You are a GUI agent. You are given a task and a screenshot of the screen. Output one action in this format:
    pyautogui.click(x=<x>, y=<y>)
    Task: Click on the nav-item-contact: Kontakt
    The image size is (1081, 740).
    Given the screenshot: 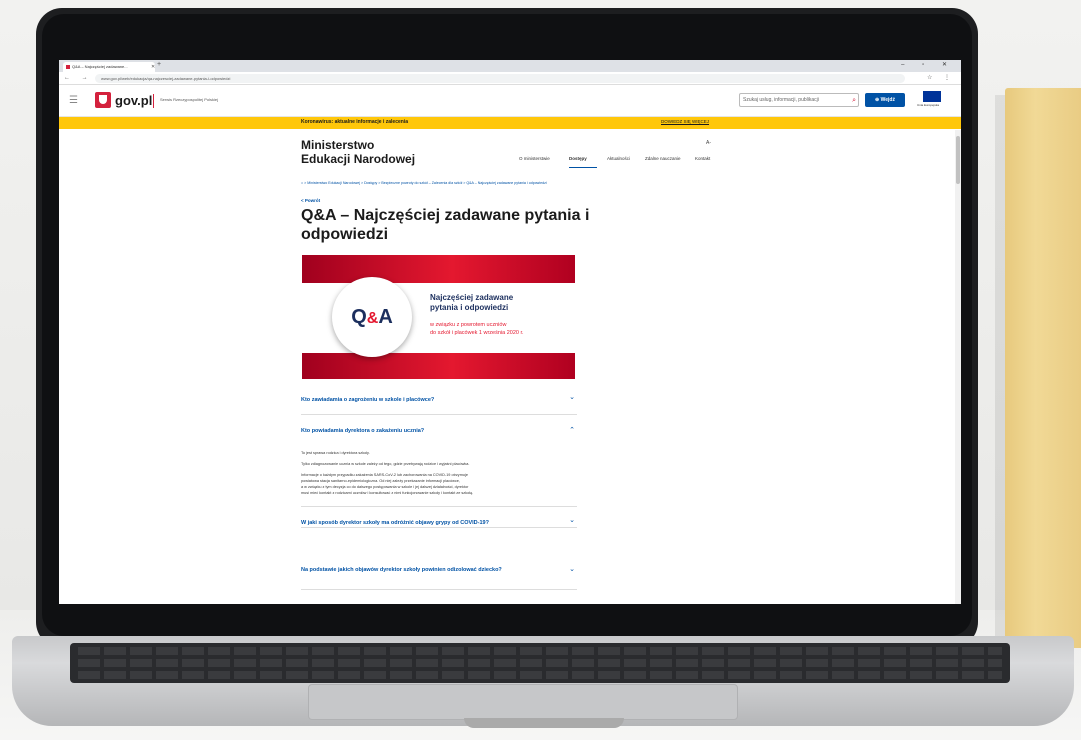 What is the action you would take?
    pyautogui.click(x=702, y=158)
    